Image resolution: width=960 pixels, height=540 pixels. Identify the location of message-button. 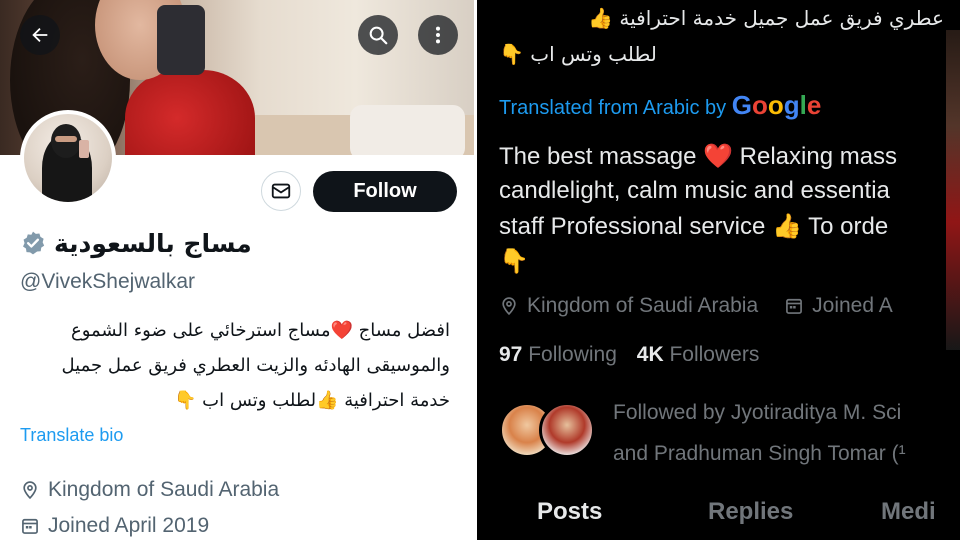
(281, 191).